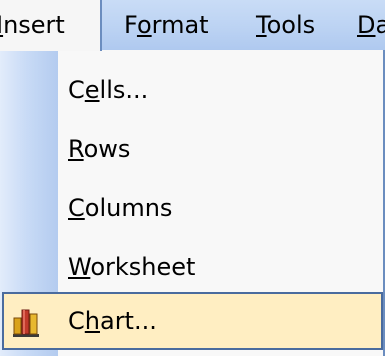 This screenshot has height=356, width=385. What do you see at coordinates (120, 208) in the screenshot?
I see `menu-item-columns-label: Columns` at bounding box center [120, 208].